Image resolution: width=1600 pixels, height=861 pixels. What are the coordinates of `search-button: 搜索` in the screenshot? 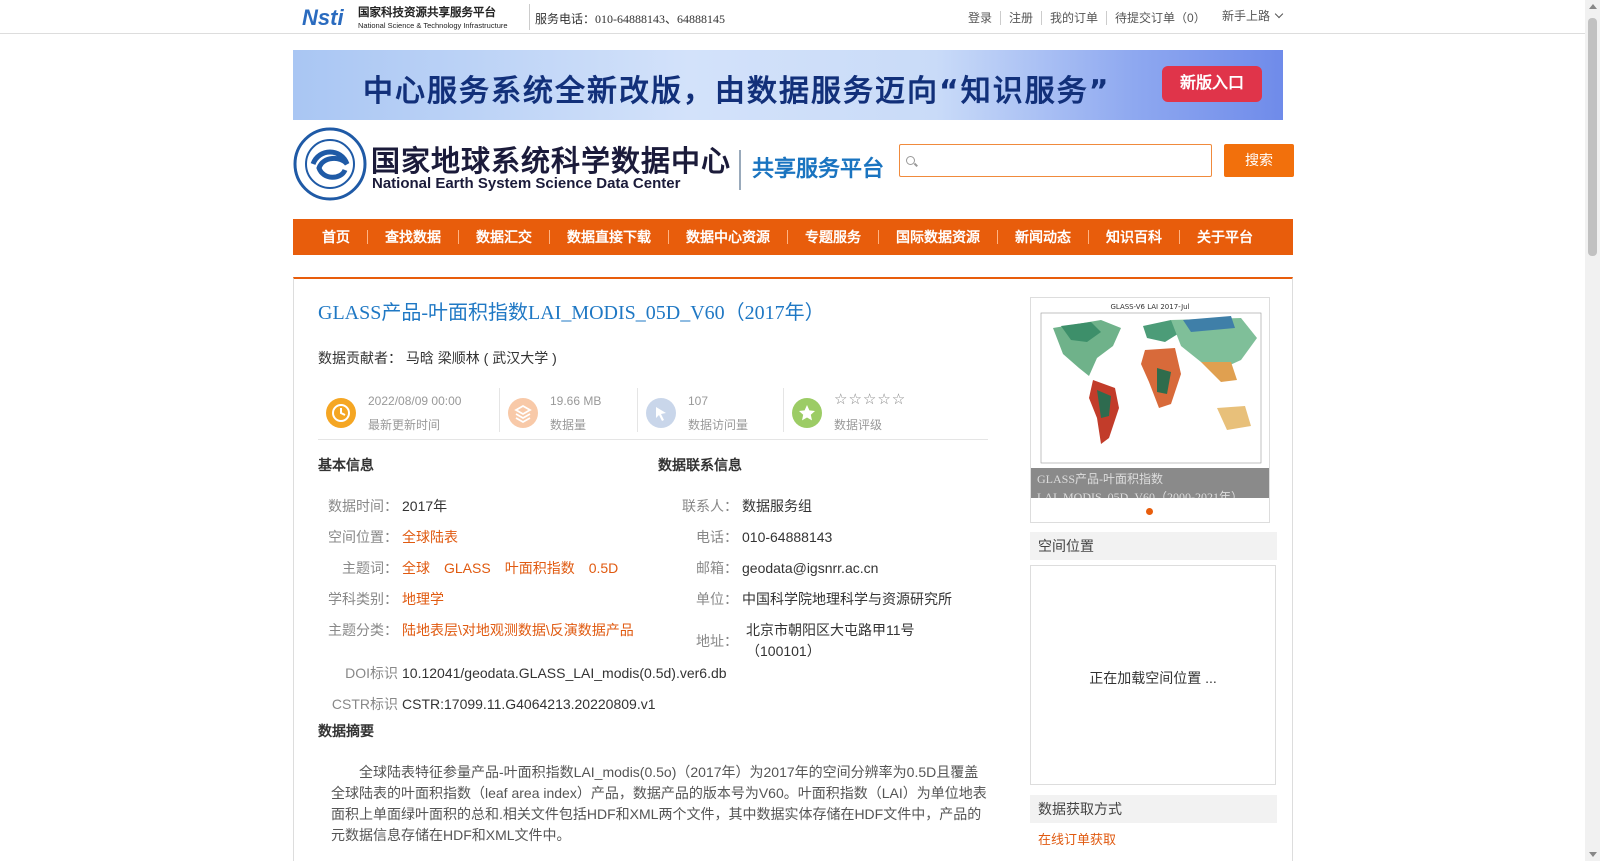 It's located at (1259, 160).